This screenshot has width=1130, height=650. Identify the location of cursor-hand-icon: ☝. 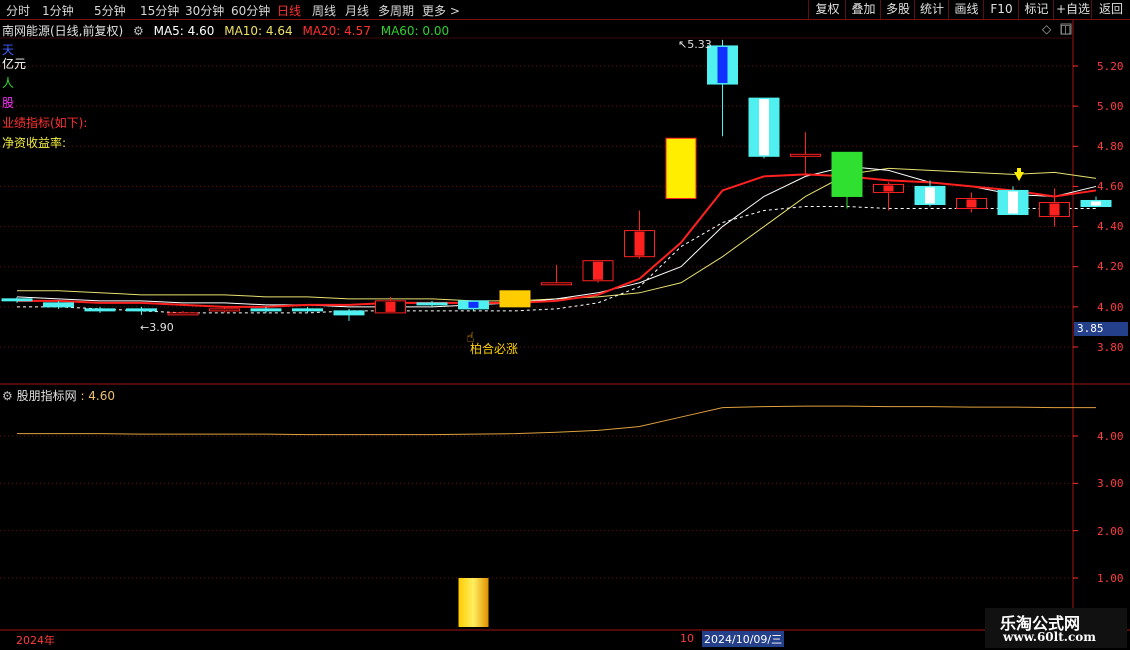
(470, 338).